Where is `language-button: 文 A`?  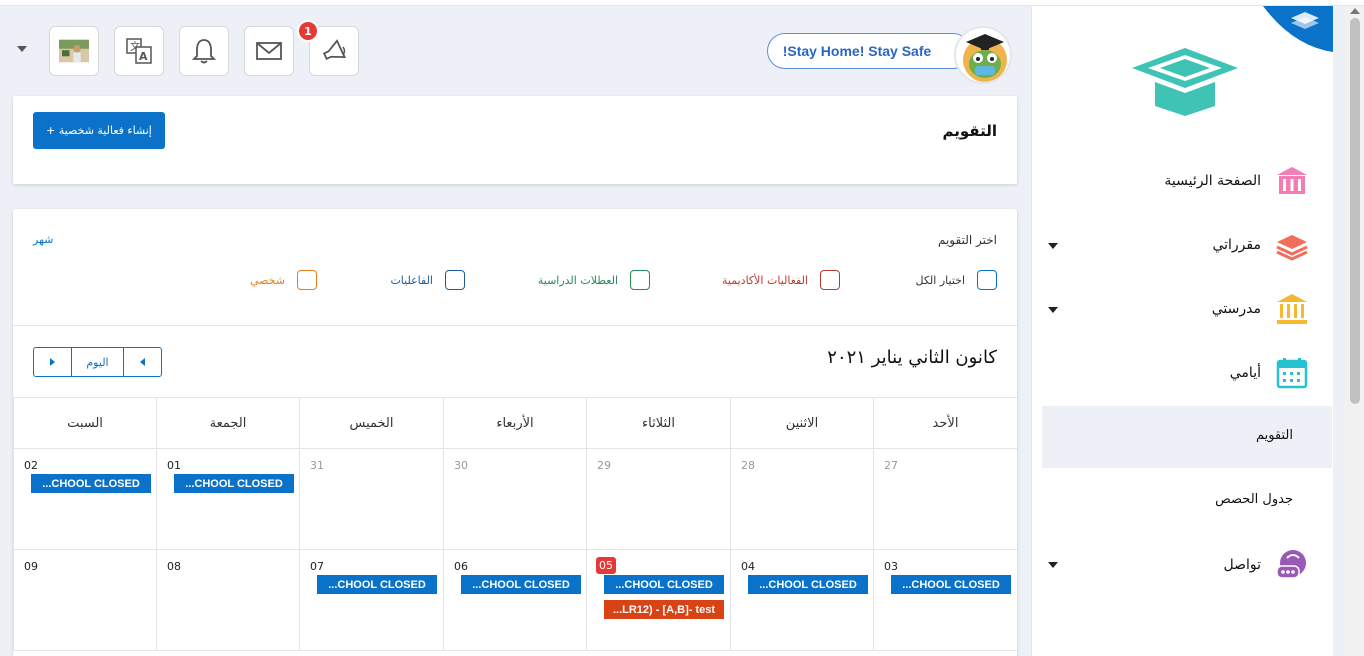 language-button: 文 A is located at coordinates (139, 51).